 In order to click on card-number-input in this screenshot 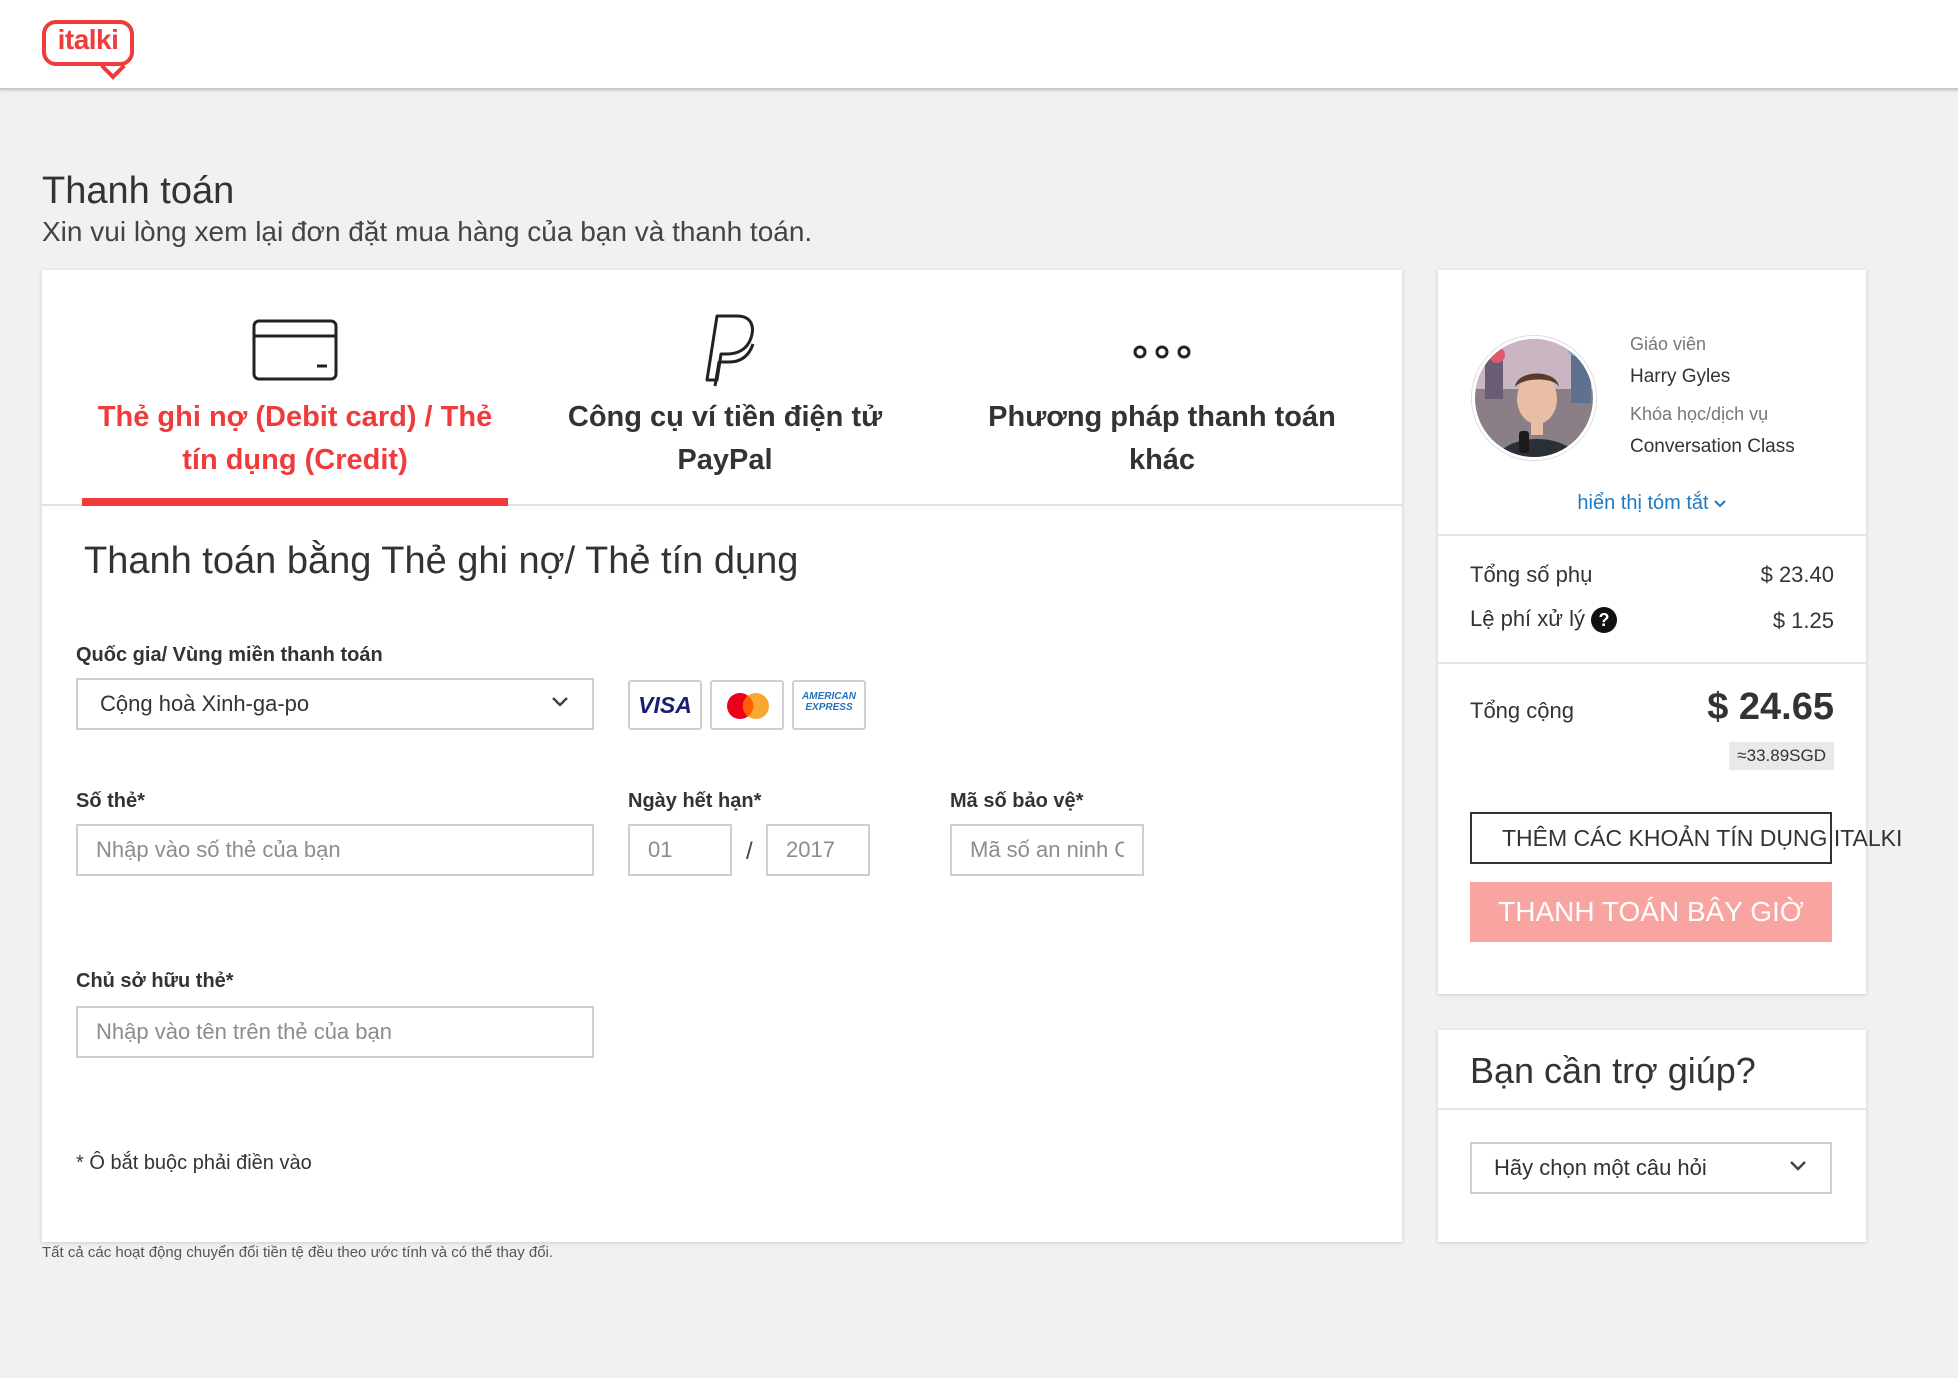, I will do `click(335, 850)`.